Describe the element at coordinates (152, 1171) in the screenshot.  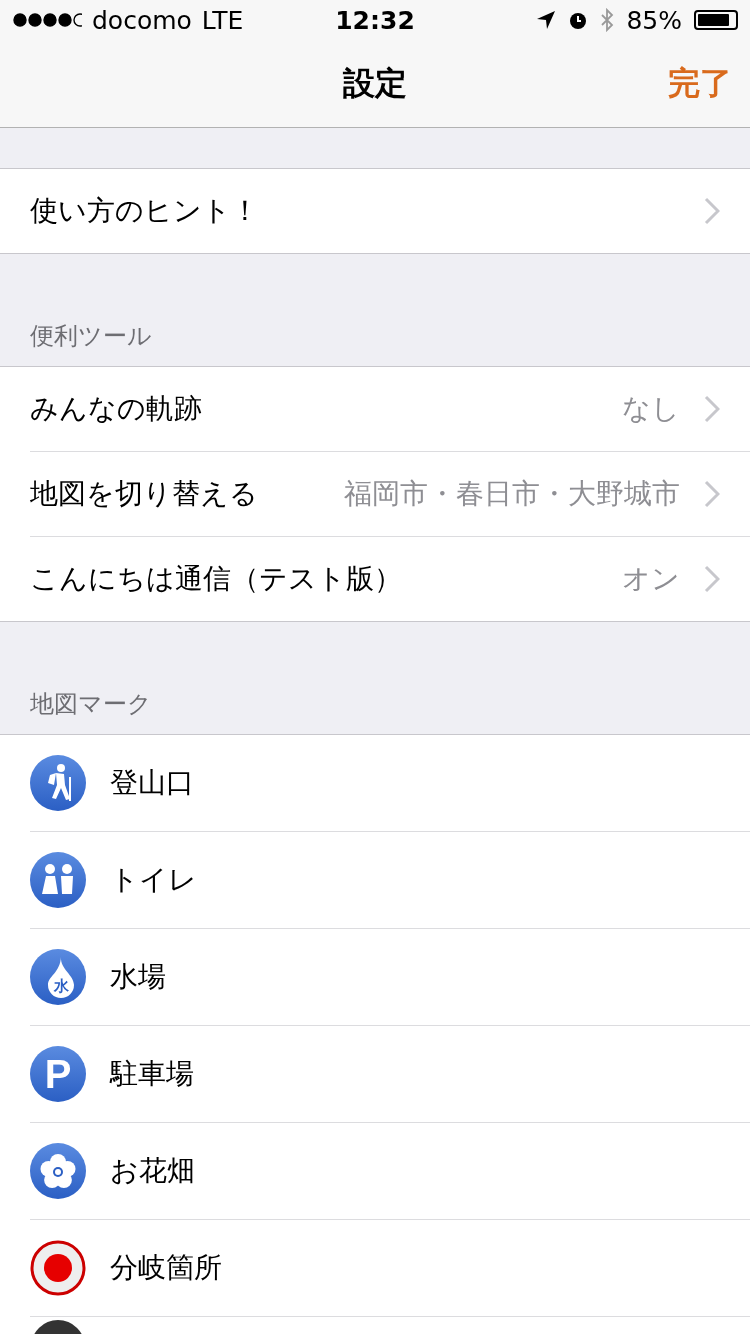
I see `mark-label: お花畑` at that location.